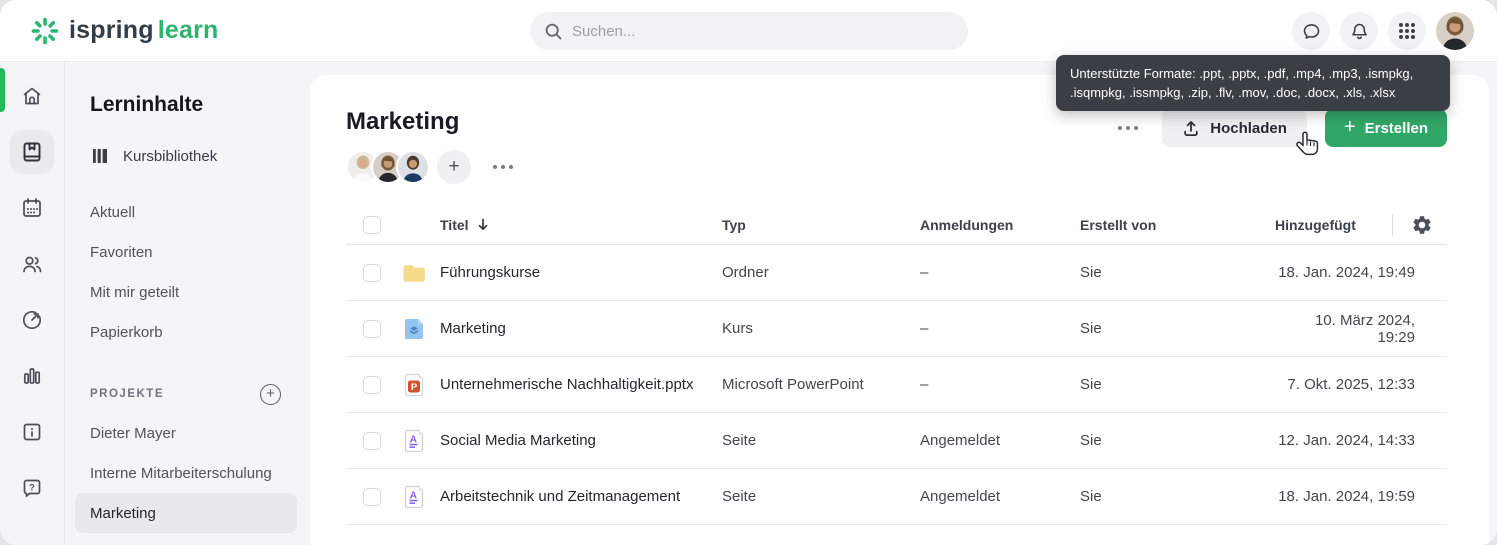  I want to click on rail-item-calendar, so click(32, 208).